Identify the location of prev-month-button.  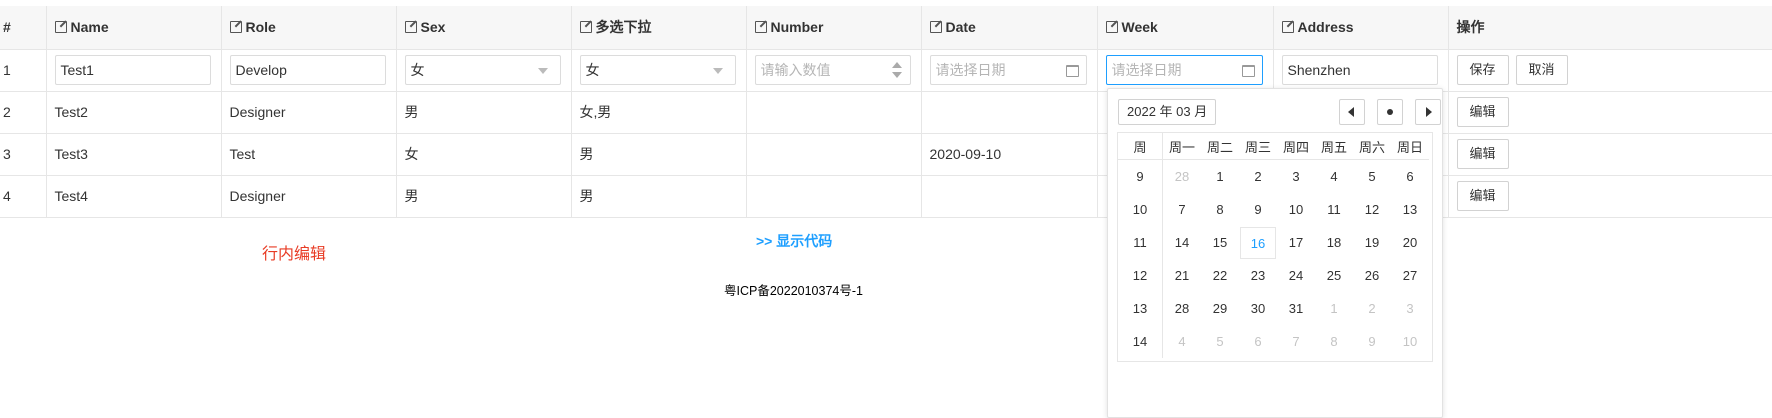
(1352, 112).